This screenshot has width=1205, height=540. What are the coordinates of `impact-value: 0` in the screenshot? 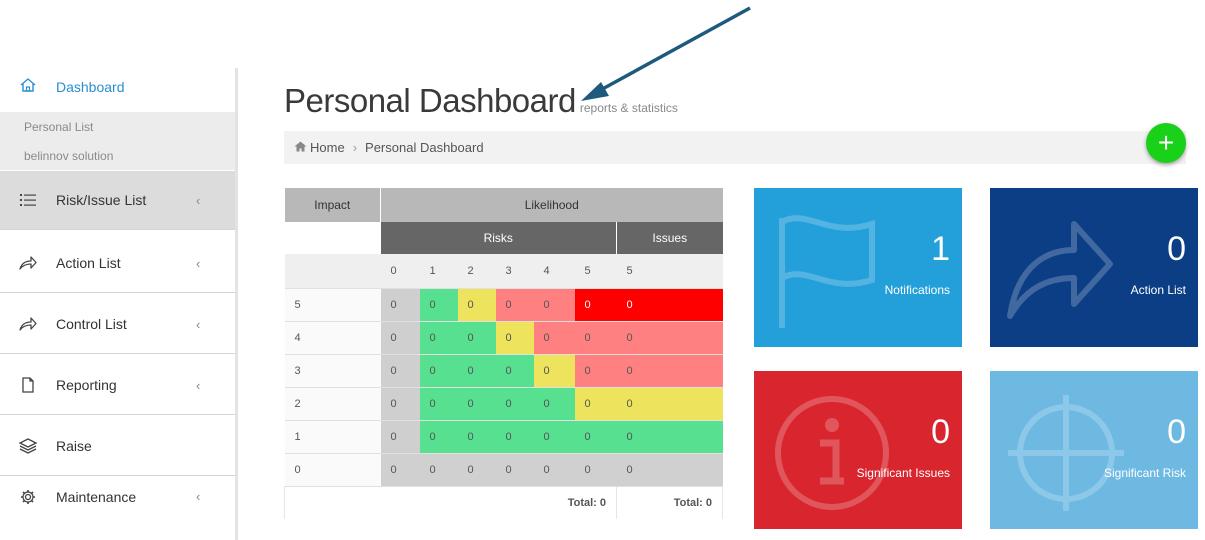 It's located at (332, 469).